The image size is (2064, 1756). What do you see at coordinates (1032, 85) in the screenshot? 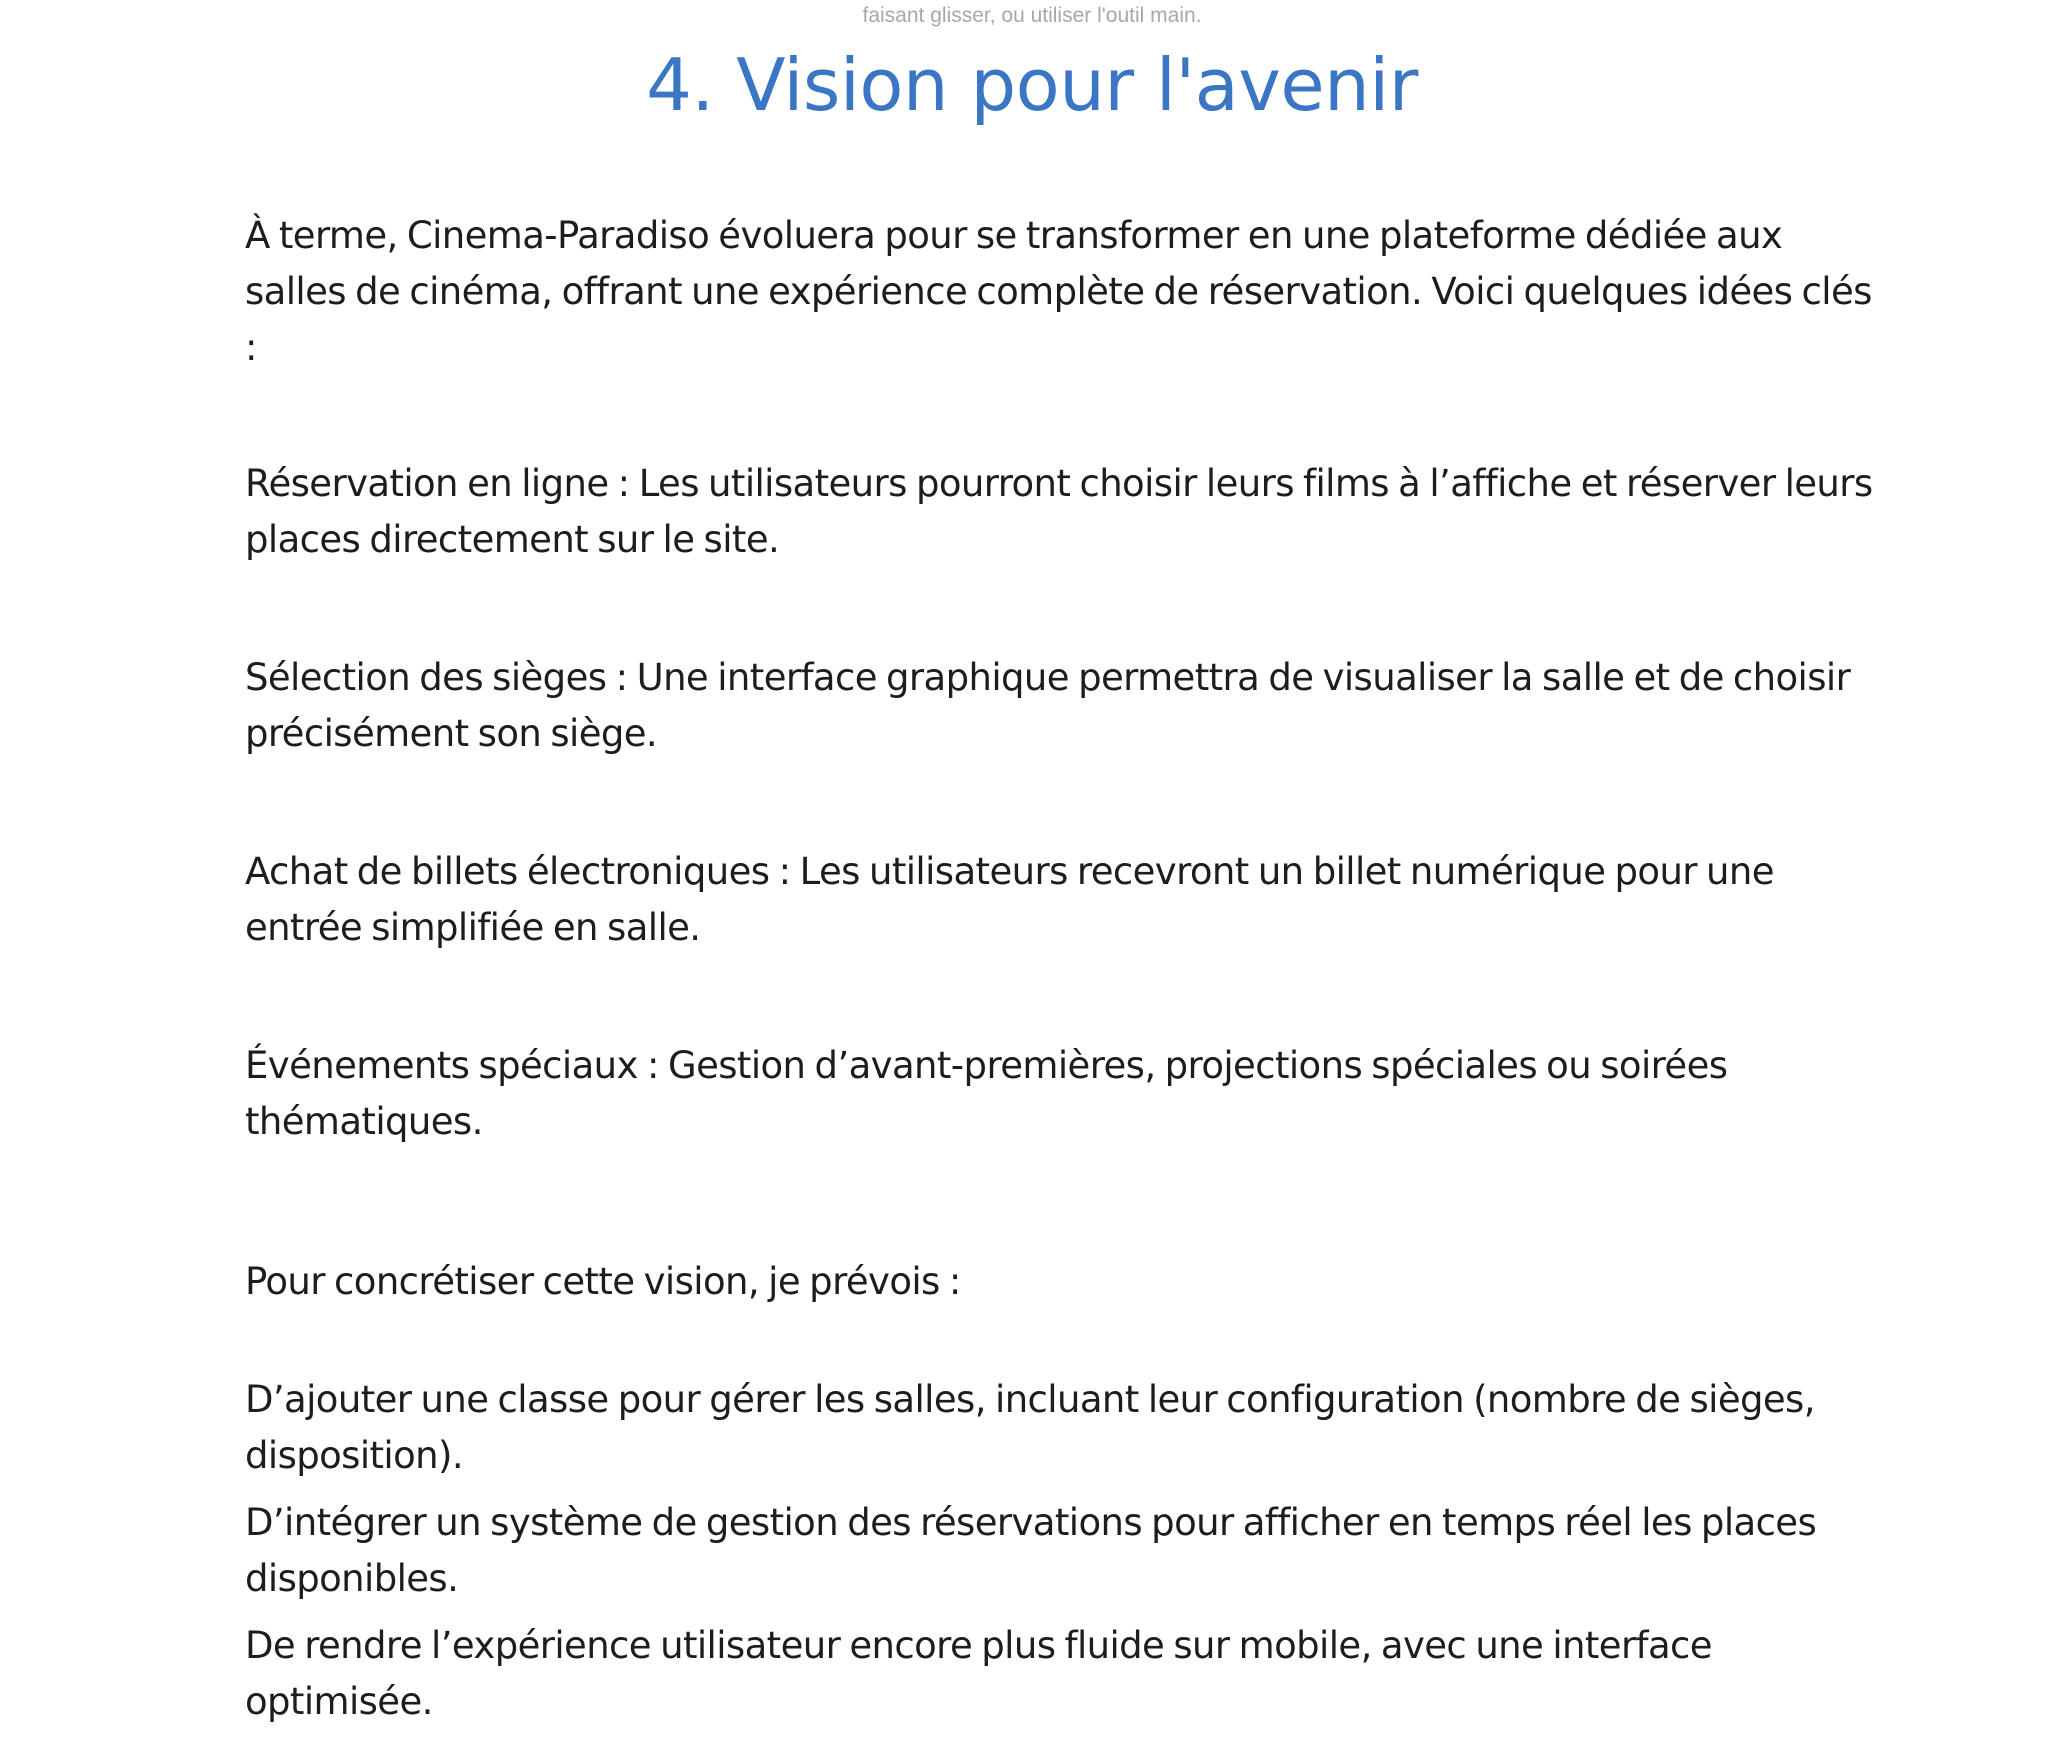
I see `section-title: 4. Vision pour l'avenir` at bounding box center [1032, 85].